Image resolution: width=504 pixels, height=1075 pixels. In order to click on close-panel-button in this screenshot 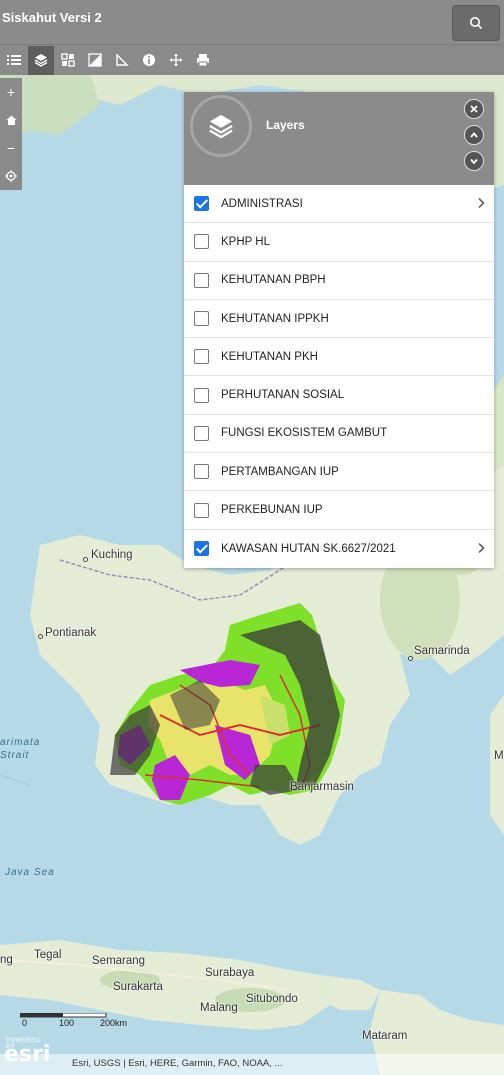, I will do `click(474, 109)`.